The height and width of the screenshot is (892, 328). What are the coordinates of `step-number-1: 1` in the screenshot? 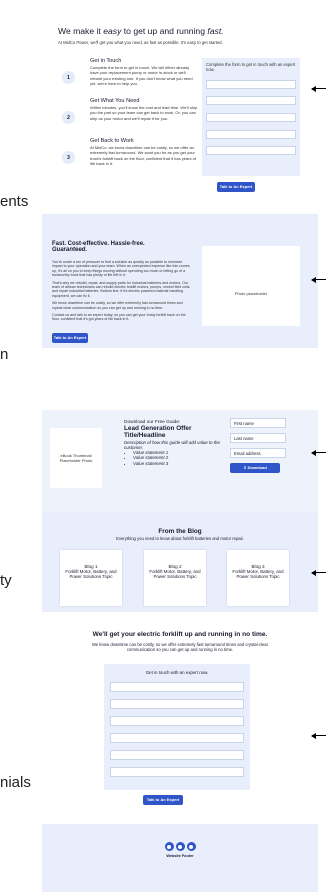 It's located at (68, 77).